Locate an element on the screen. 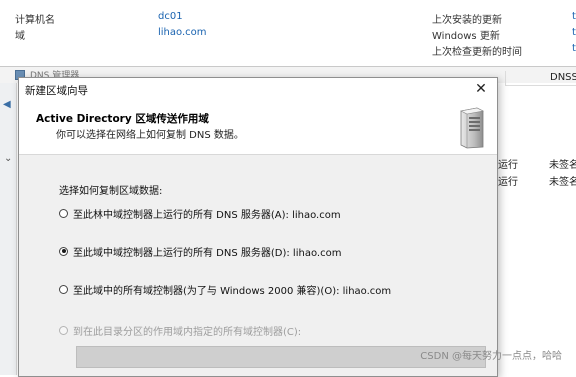 This screenshot has width=576, height=377. option-domain-dns-servers: 至此域中域控制器上运行的所有 DNS 服务器(D): lihao.com is located at coordinates (200, 251).